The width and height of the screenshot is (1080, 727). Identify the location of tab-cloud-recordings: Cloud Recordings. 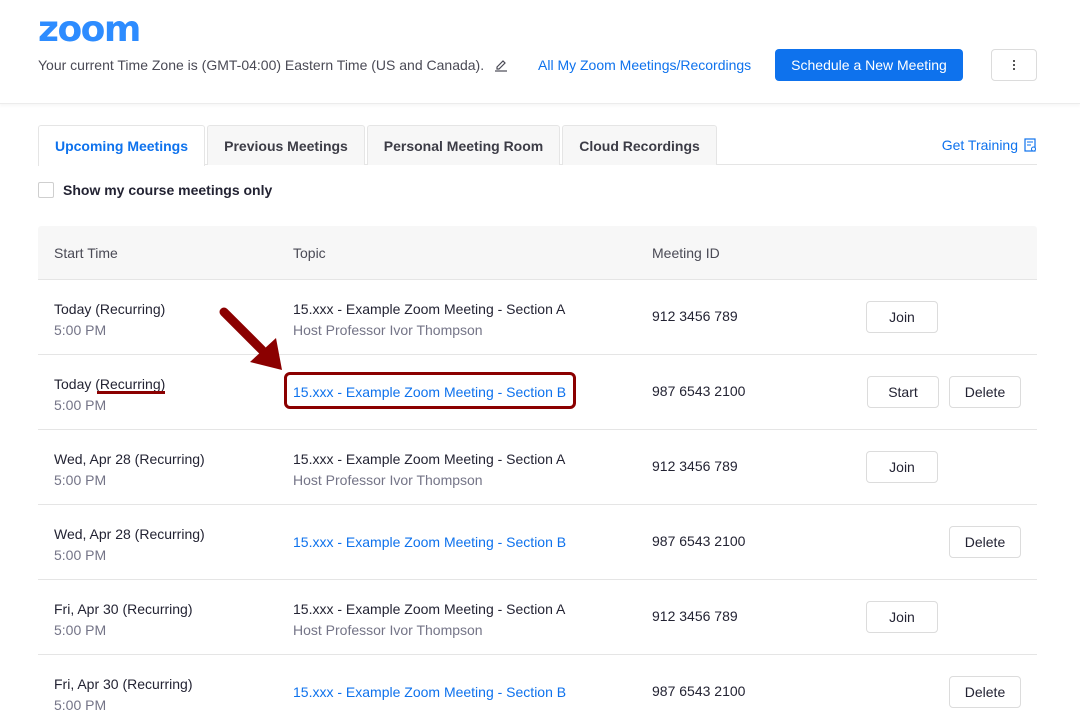
(639, 145).